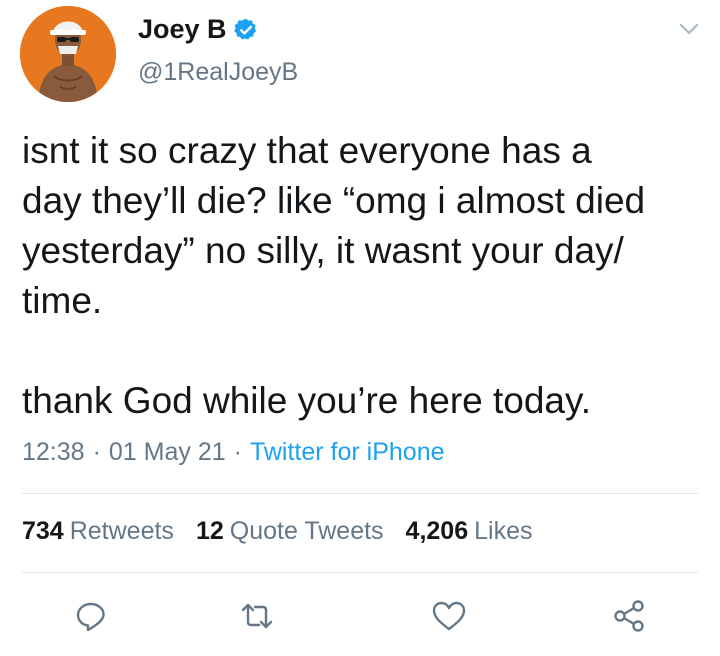 This screenshot has width=720, height=656. Describe the element at coordinates (209, 531) in the screenshot. I see `quote-tweets-count: 12` at that location.